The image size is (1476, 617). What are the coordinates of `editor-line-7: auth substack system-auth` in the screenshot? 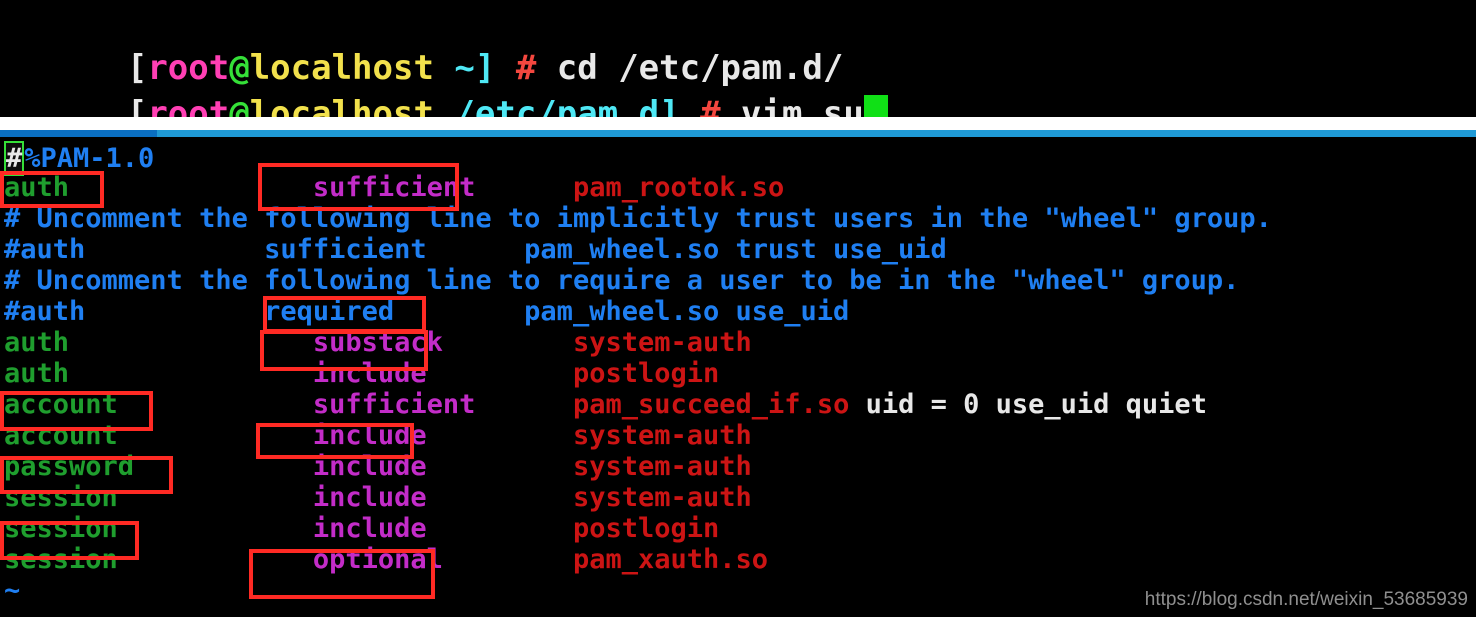 It's located at (378, 342).